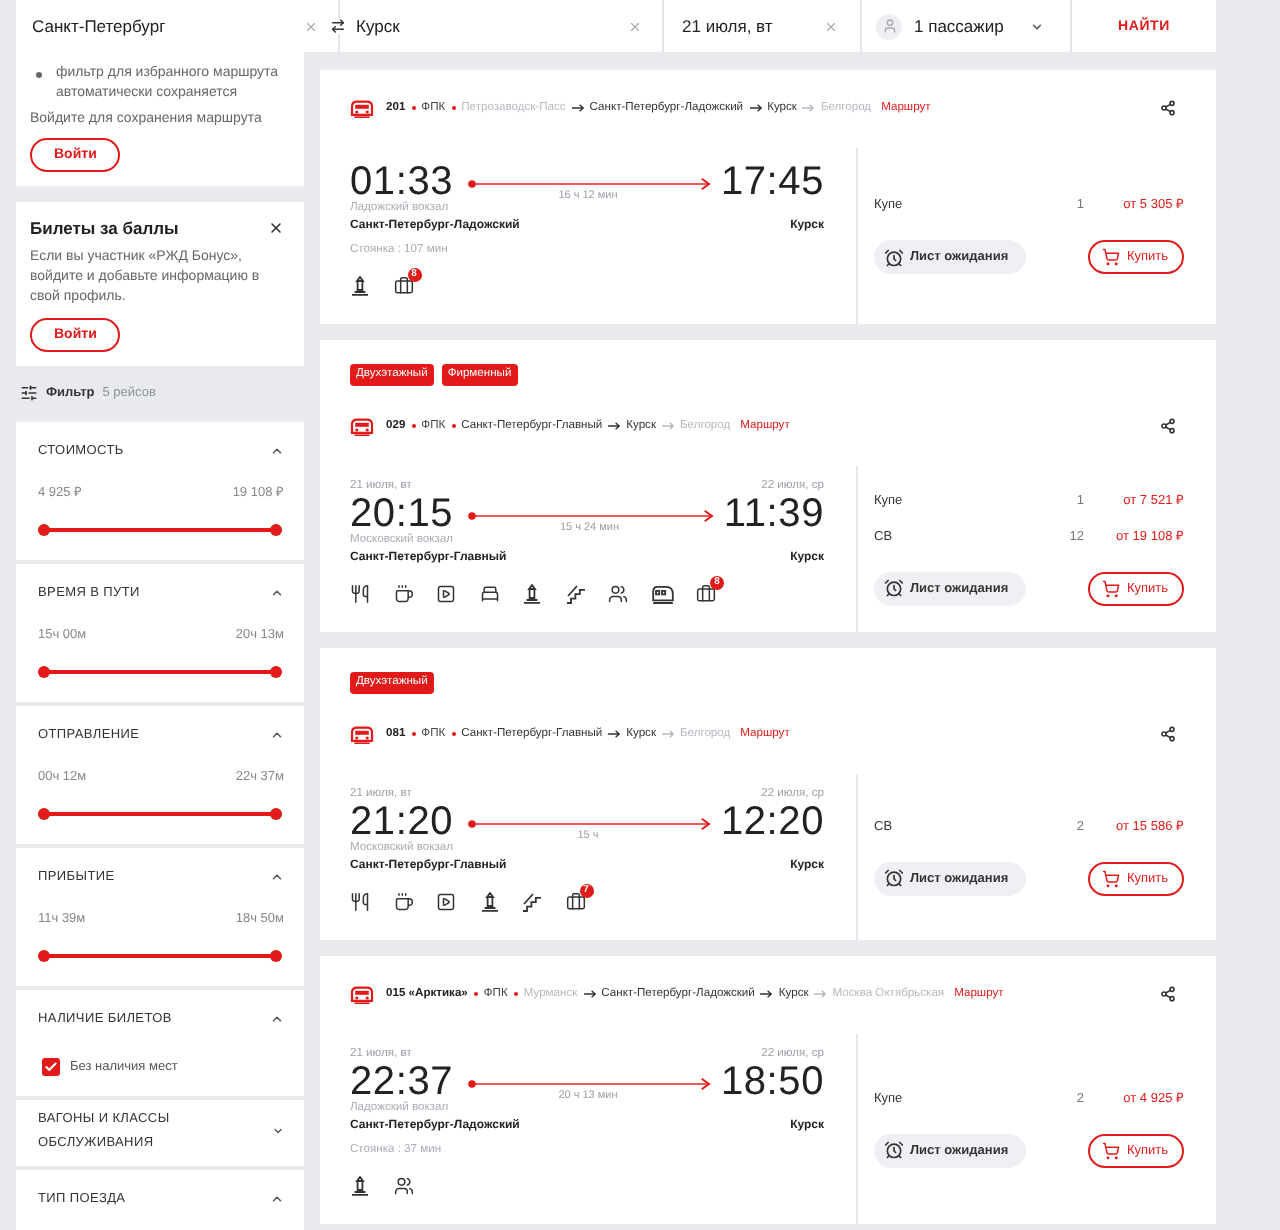  Describe the element at coordinates (29, 393) in the screenshot. I see `filter-icon` at that location.